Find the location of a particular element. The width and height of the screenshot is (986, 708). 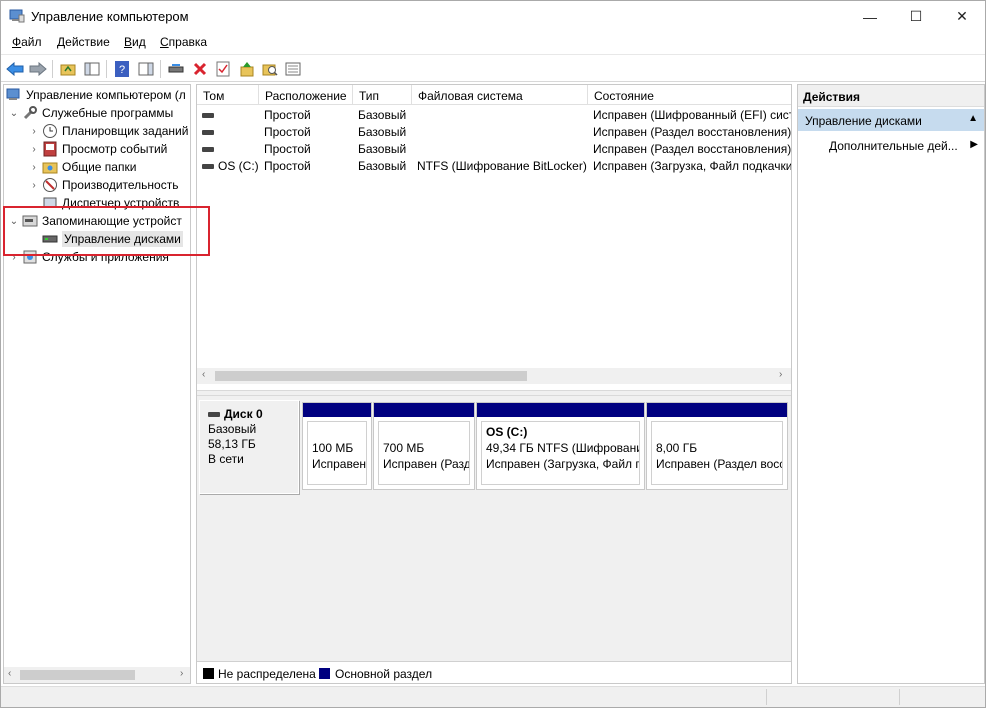

unallocated-swatch is located at coordinates (208, 673).